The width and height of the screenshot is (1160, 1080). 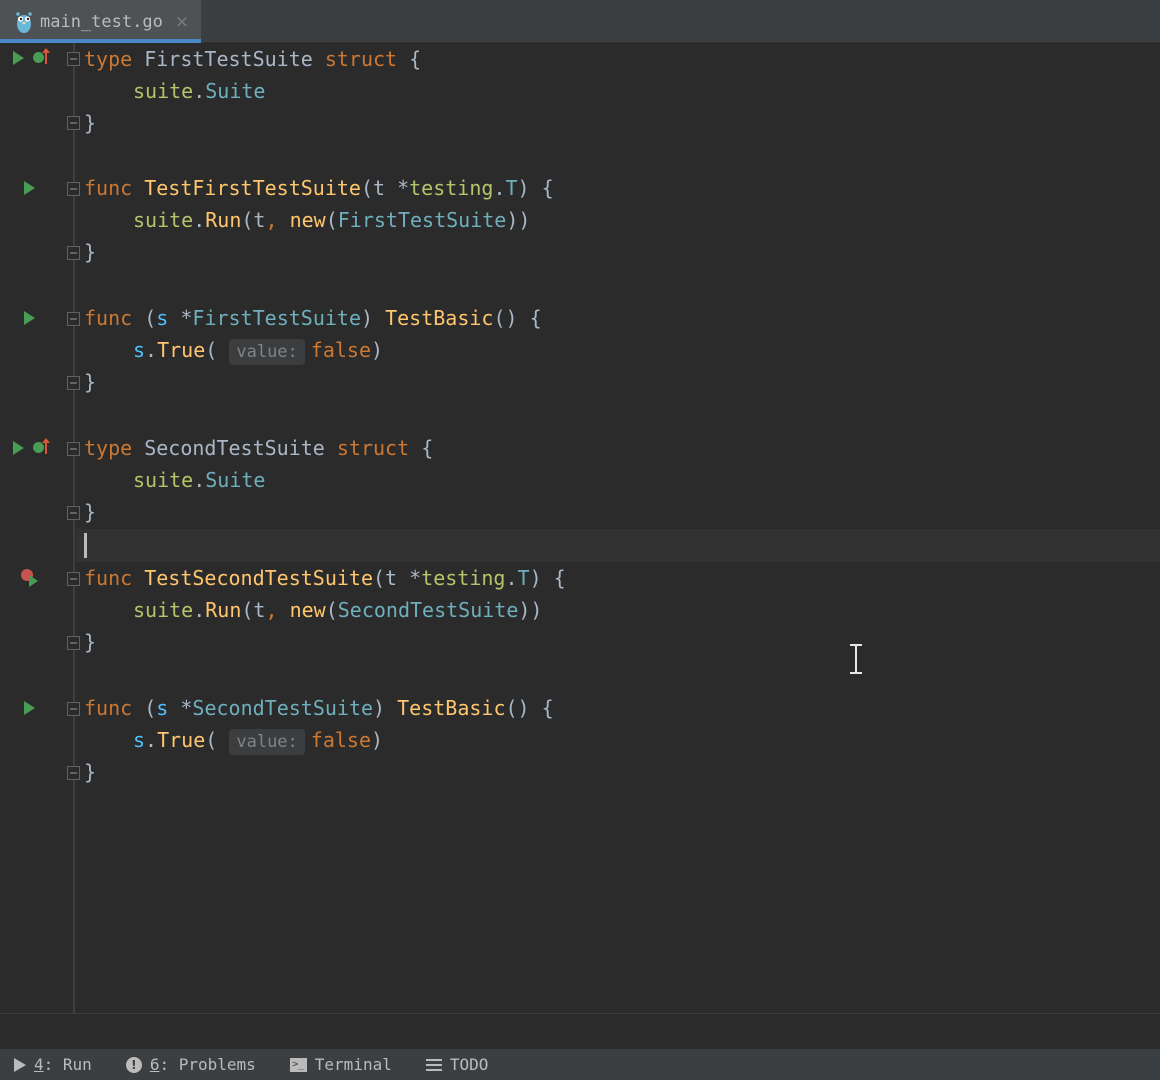 I want to click on tool-window-run: 4: Run, so click(x=53, y=1064).